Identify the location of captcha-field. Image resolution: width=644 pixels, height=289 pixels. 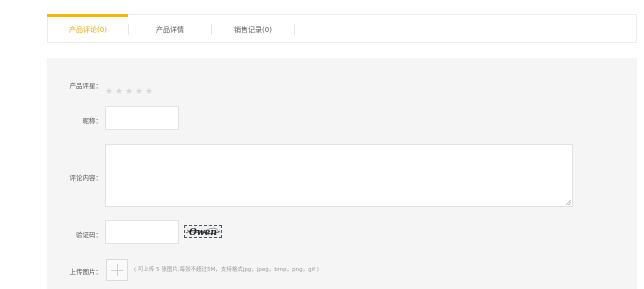
(142, 232).